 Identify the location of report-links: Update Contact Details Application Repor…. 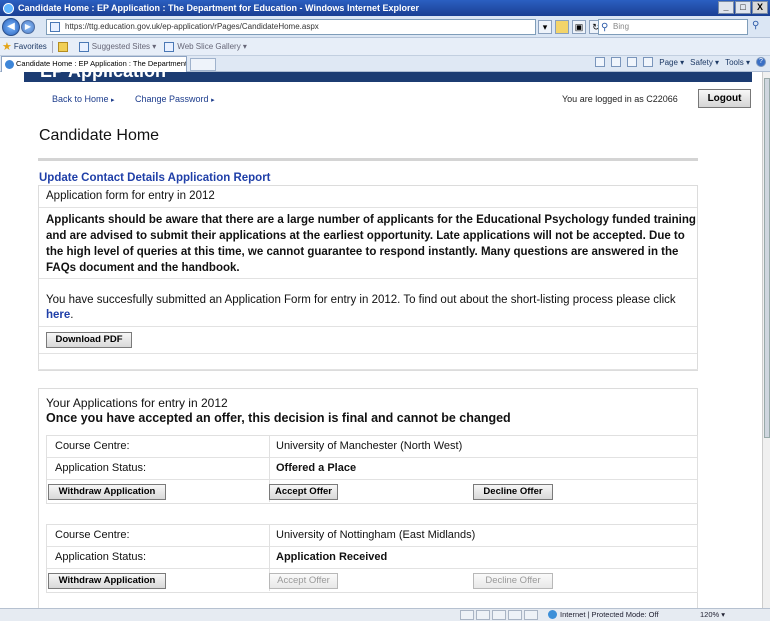
(155, 178).